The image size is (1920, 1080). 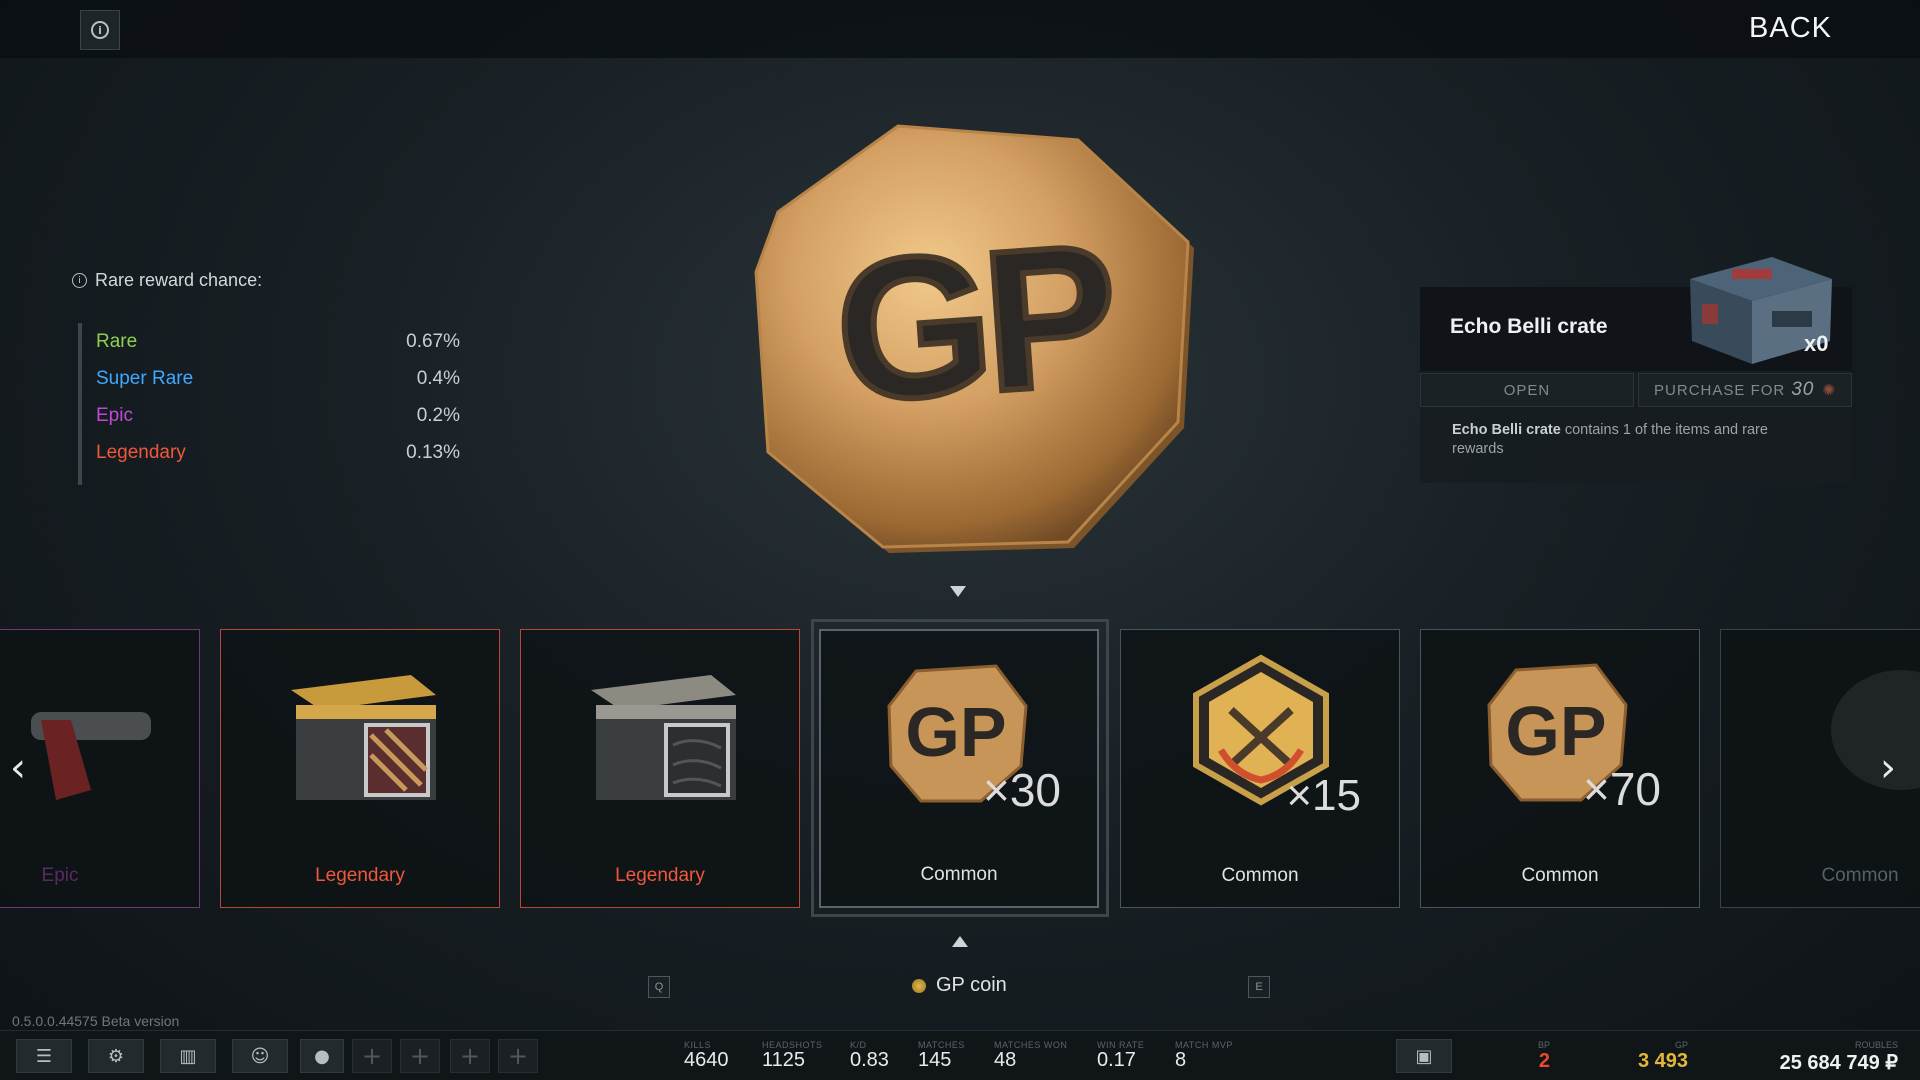 I want to click on purchase-price: 30, so click(x=1803, y=389).